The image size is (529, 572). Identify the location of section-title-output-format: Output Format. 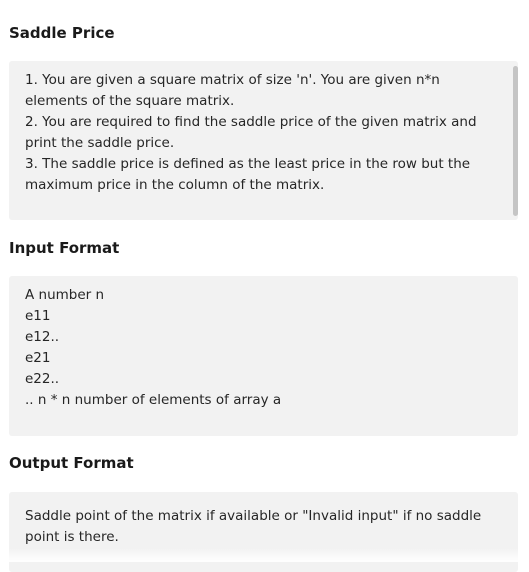
(71, 463).